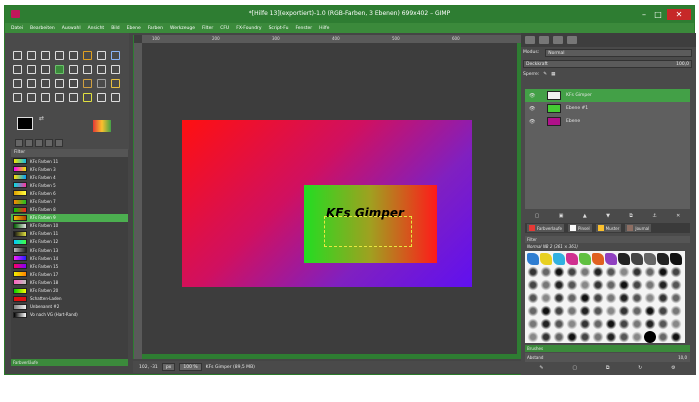 The height and width of the screenshot is (402, 699). What do you see at coordinates (607, 239) in the screenshot?
I see `brushes-filter: Filter` at bounding box center [607, 239].